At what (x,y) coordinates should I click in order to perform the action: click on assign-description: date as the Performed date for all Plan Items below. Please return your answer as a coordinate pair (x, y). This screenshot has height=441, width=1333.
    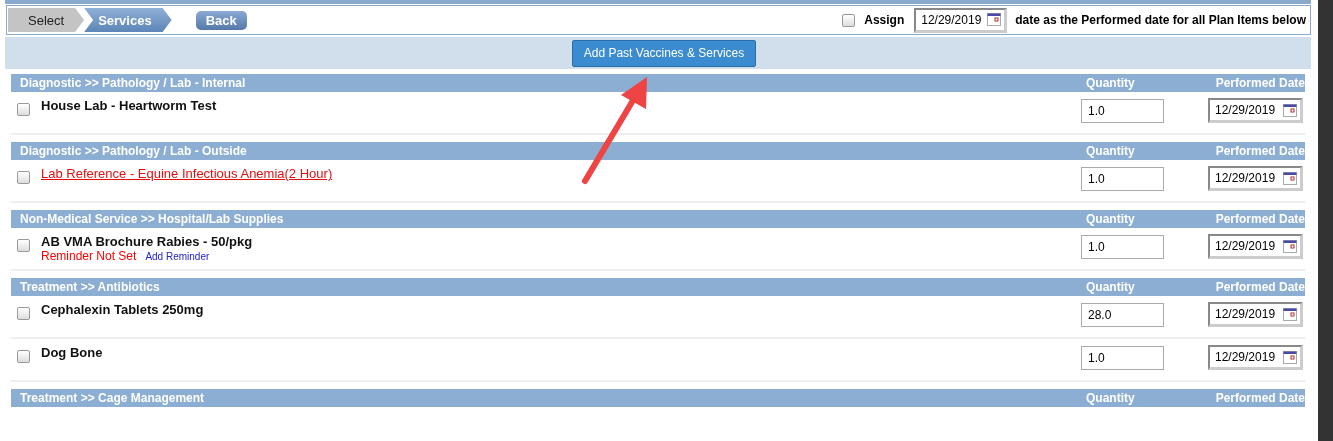
    Looking at the image, I should click on (1160, 20).